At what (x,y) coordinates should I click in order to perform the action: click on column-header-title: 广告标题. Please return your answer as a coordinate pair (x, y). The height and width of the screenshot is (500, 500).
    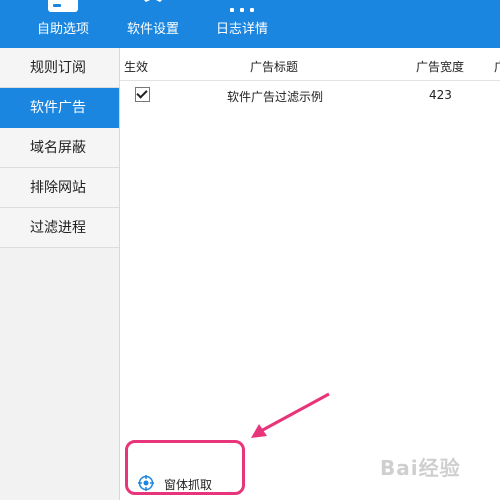
    Looking at the image, I should click on (274, 66).